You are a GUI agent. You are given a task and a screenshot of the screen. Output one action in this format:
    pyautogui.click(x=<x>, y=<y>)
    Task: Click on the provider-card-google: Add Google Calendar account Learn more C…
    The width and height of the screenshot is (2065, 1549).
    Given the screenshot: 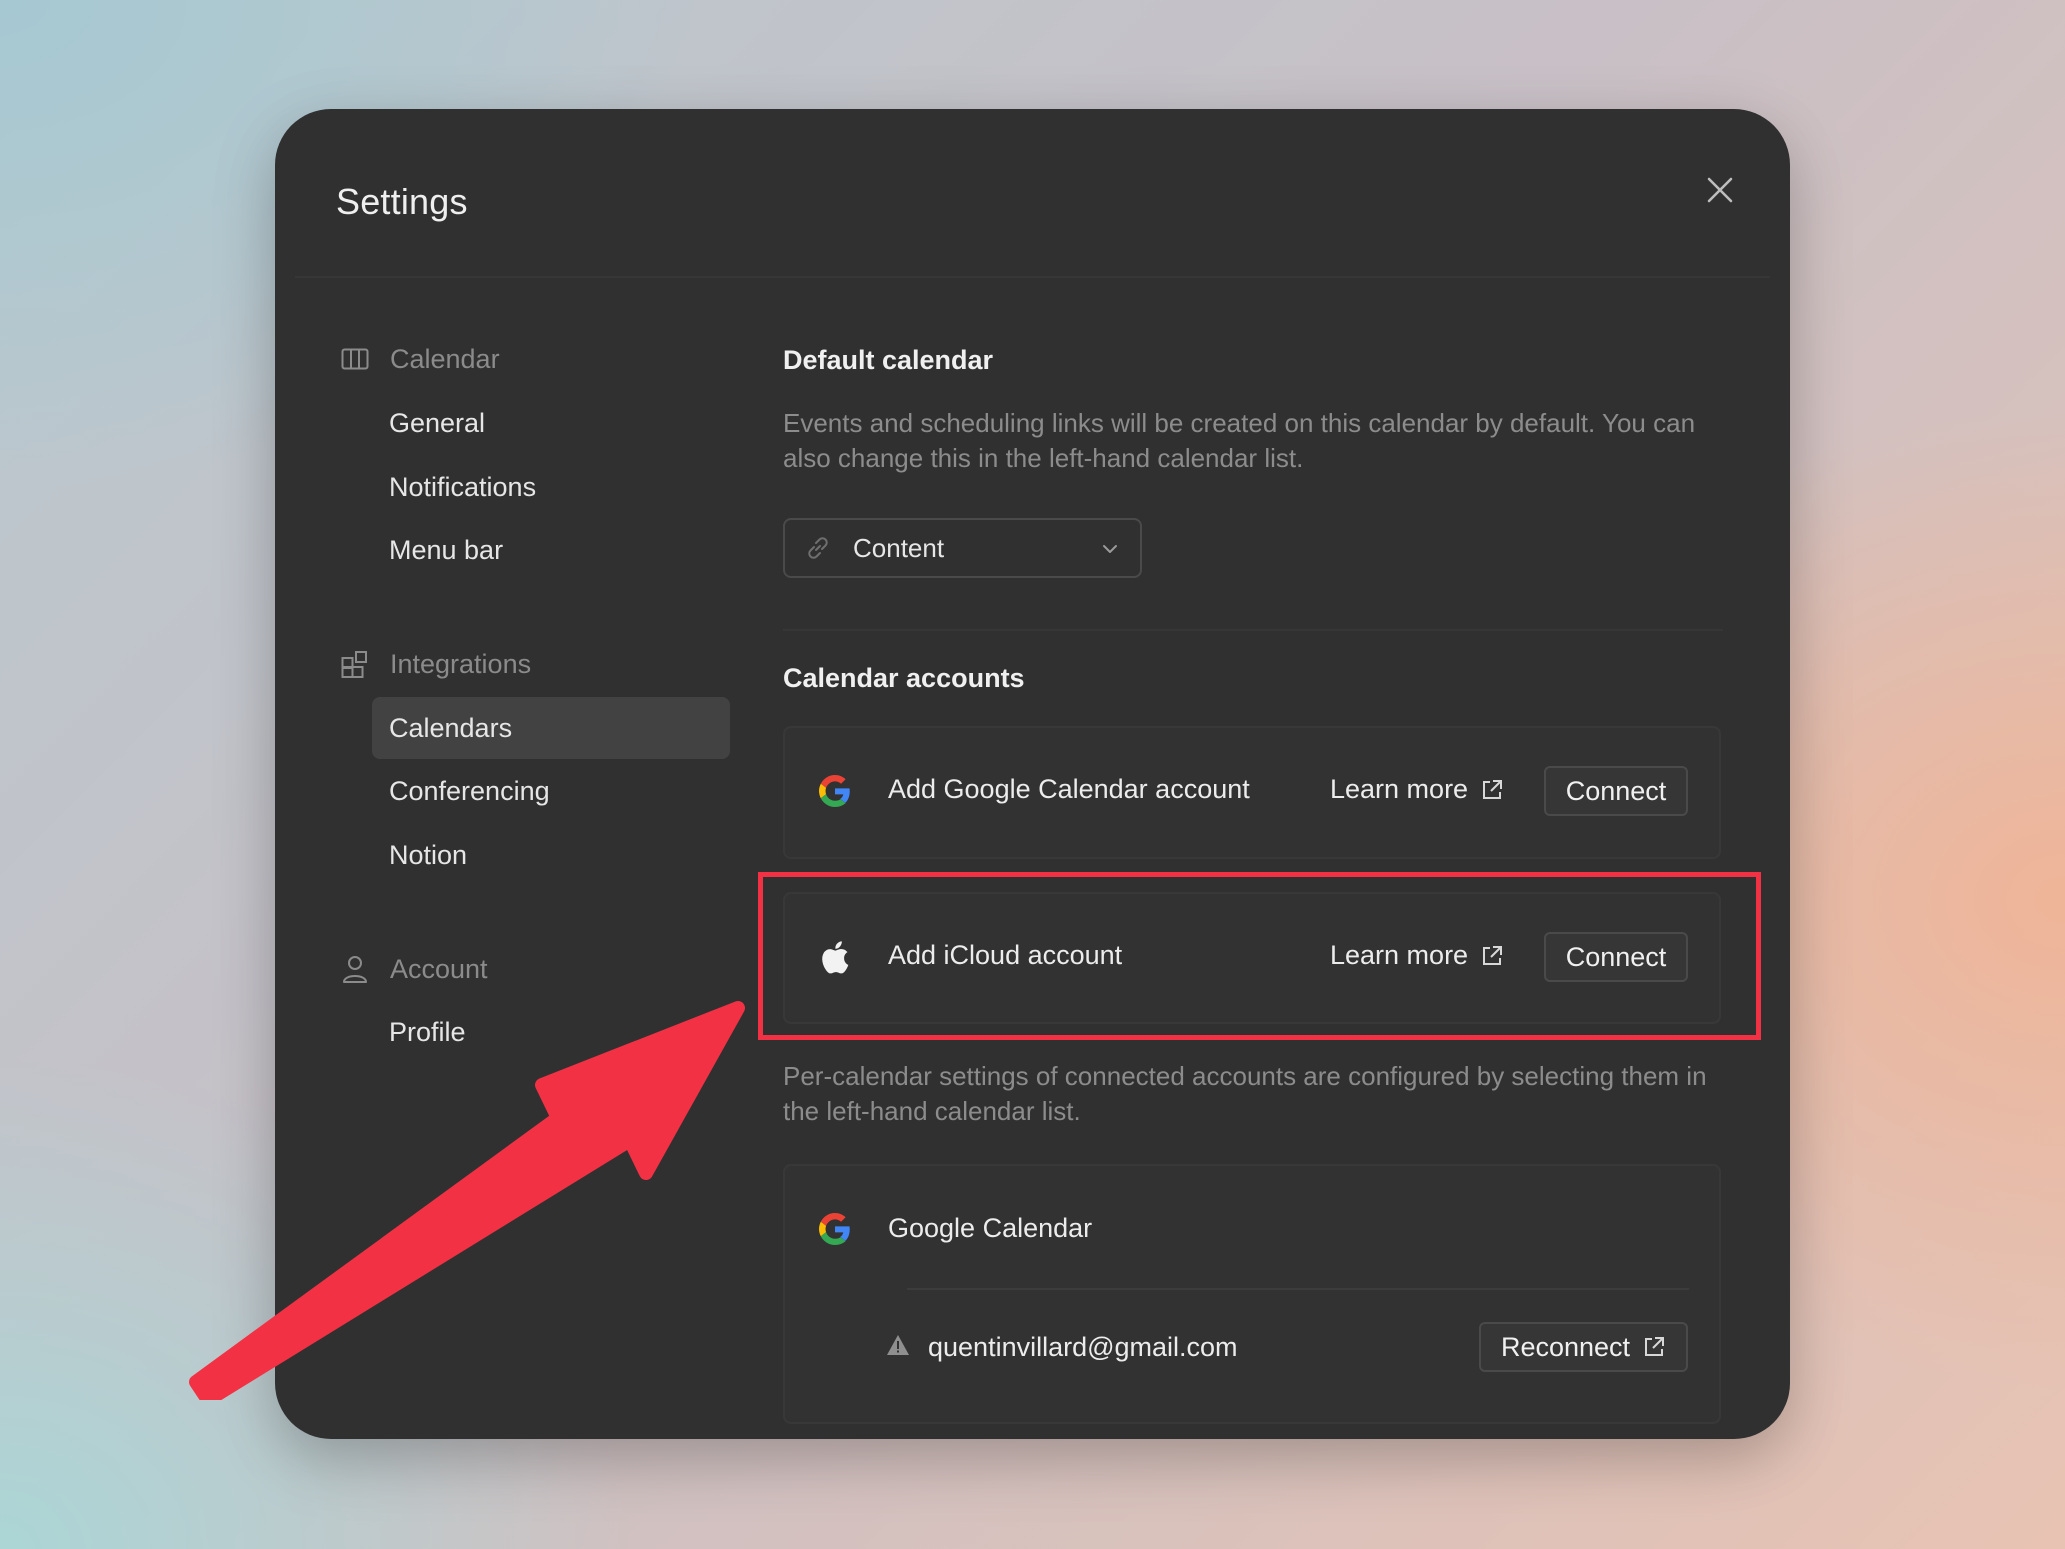 What is the action you would take?
    pyautogui.click(x=1252, y=792)
    